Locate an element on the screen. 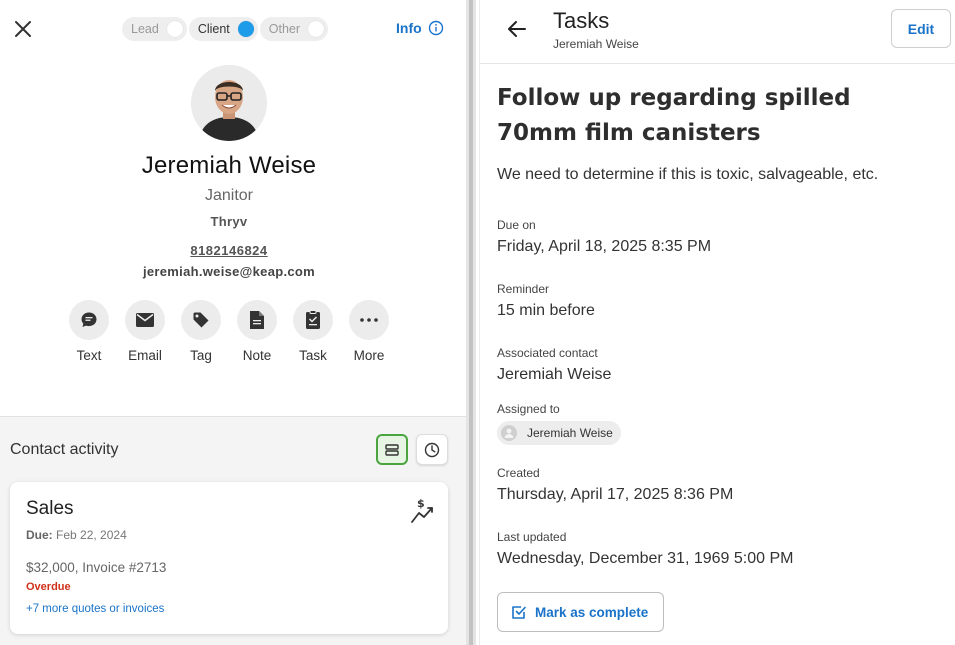 The height and width of the screenshot is (645, 955). more-icon is located at coordinates (369, 320).